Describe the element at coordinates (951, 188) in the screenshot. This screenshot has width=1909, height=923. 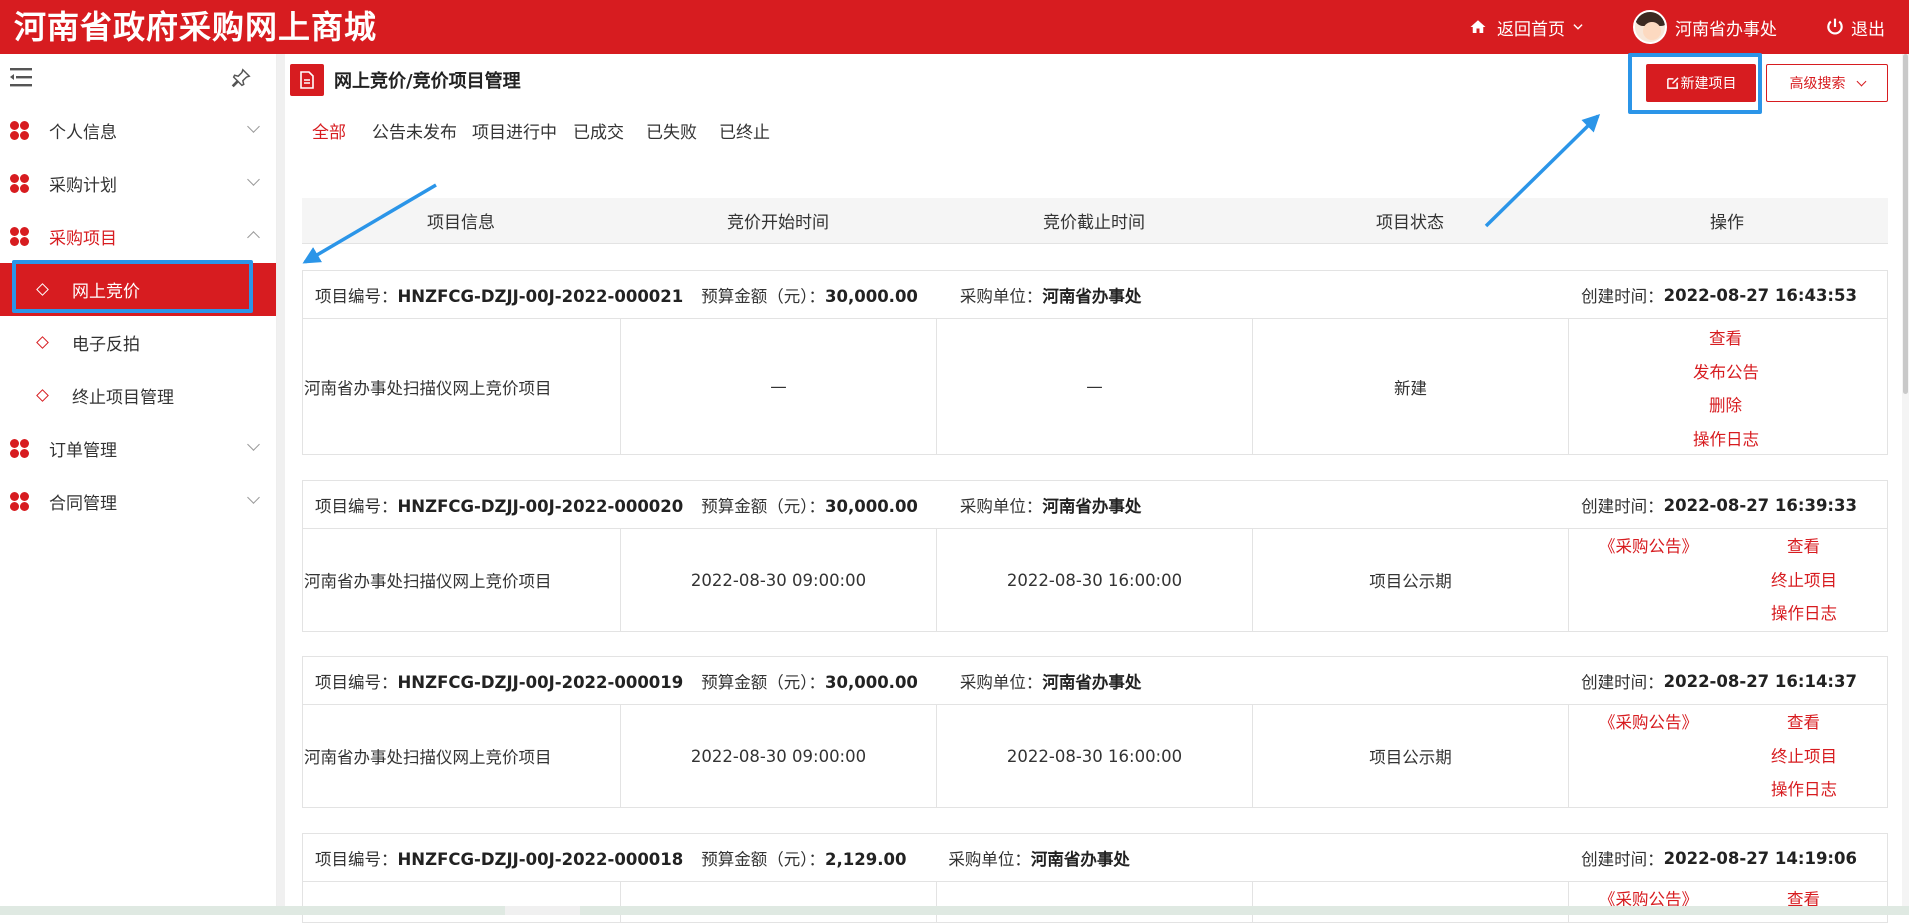
I see `annotation-arrows` at that location.